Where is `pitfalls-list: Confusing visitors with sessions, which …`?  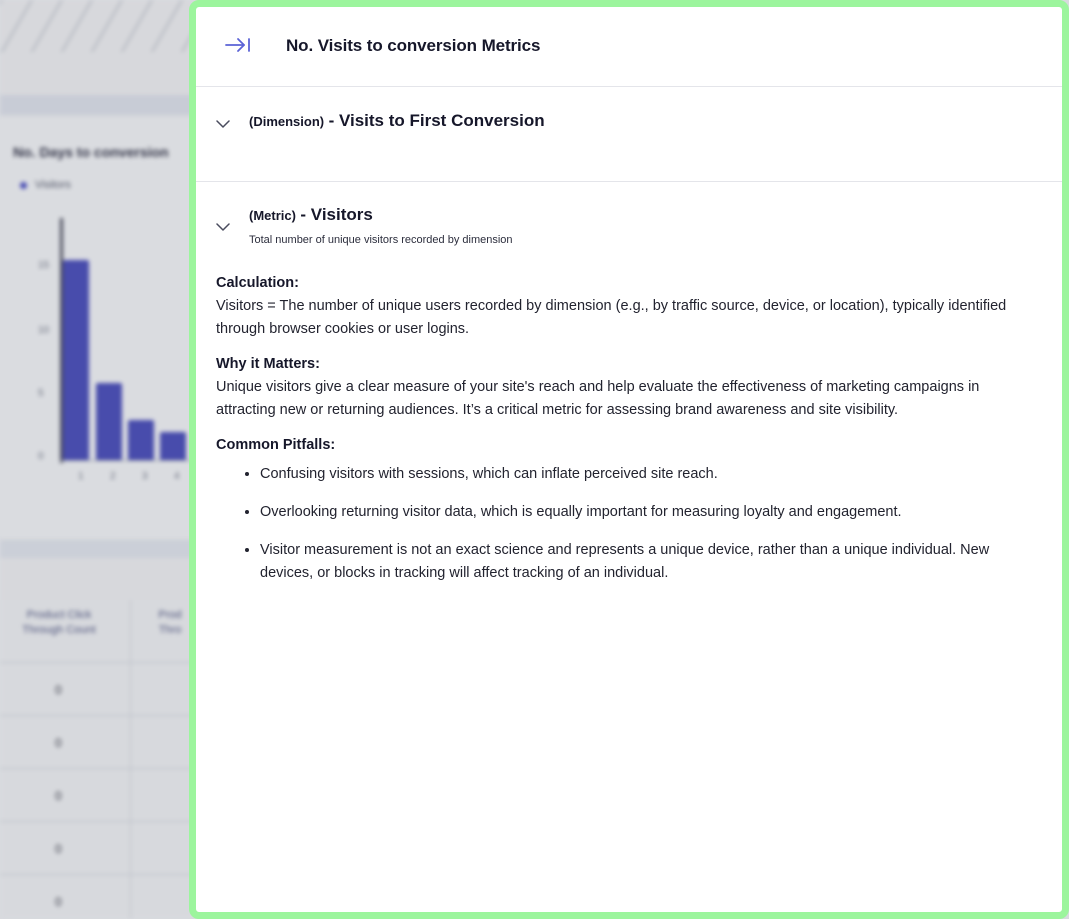
pitfalls-list: Confusing visitors with sessions, which … is located at coordinates (629, 524).